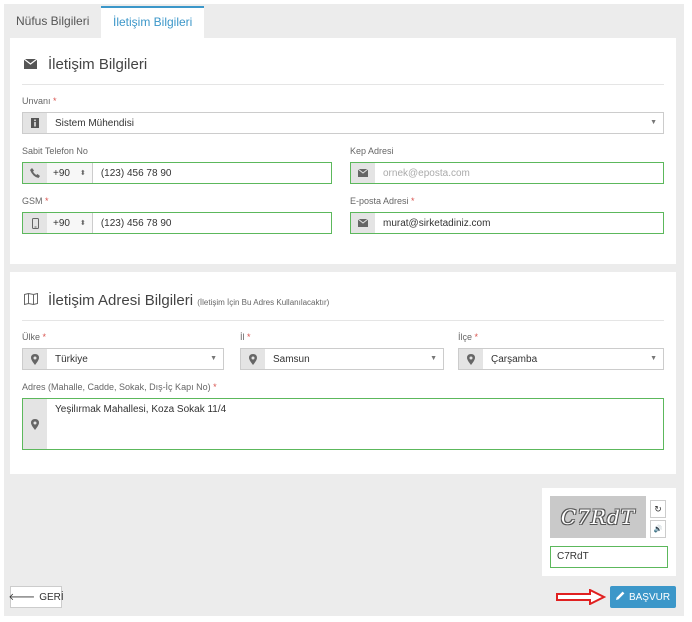 This screenshot has width=692, height=622. What do you see at coordinates (382, 201) in the screenshot?
I see `email-label: E-posta Adresi *` at bounding box center [382, 201].